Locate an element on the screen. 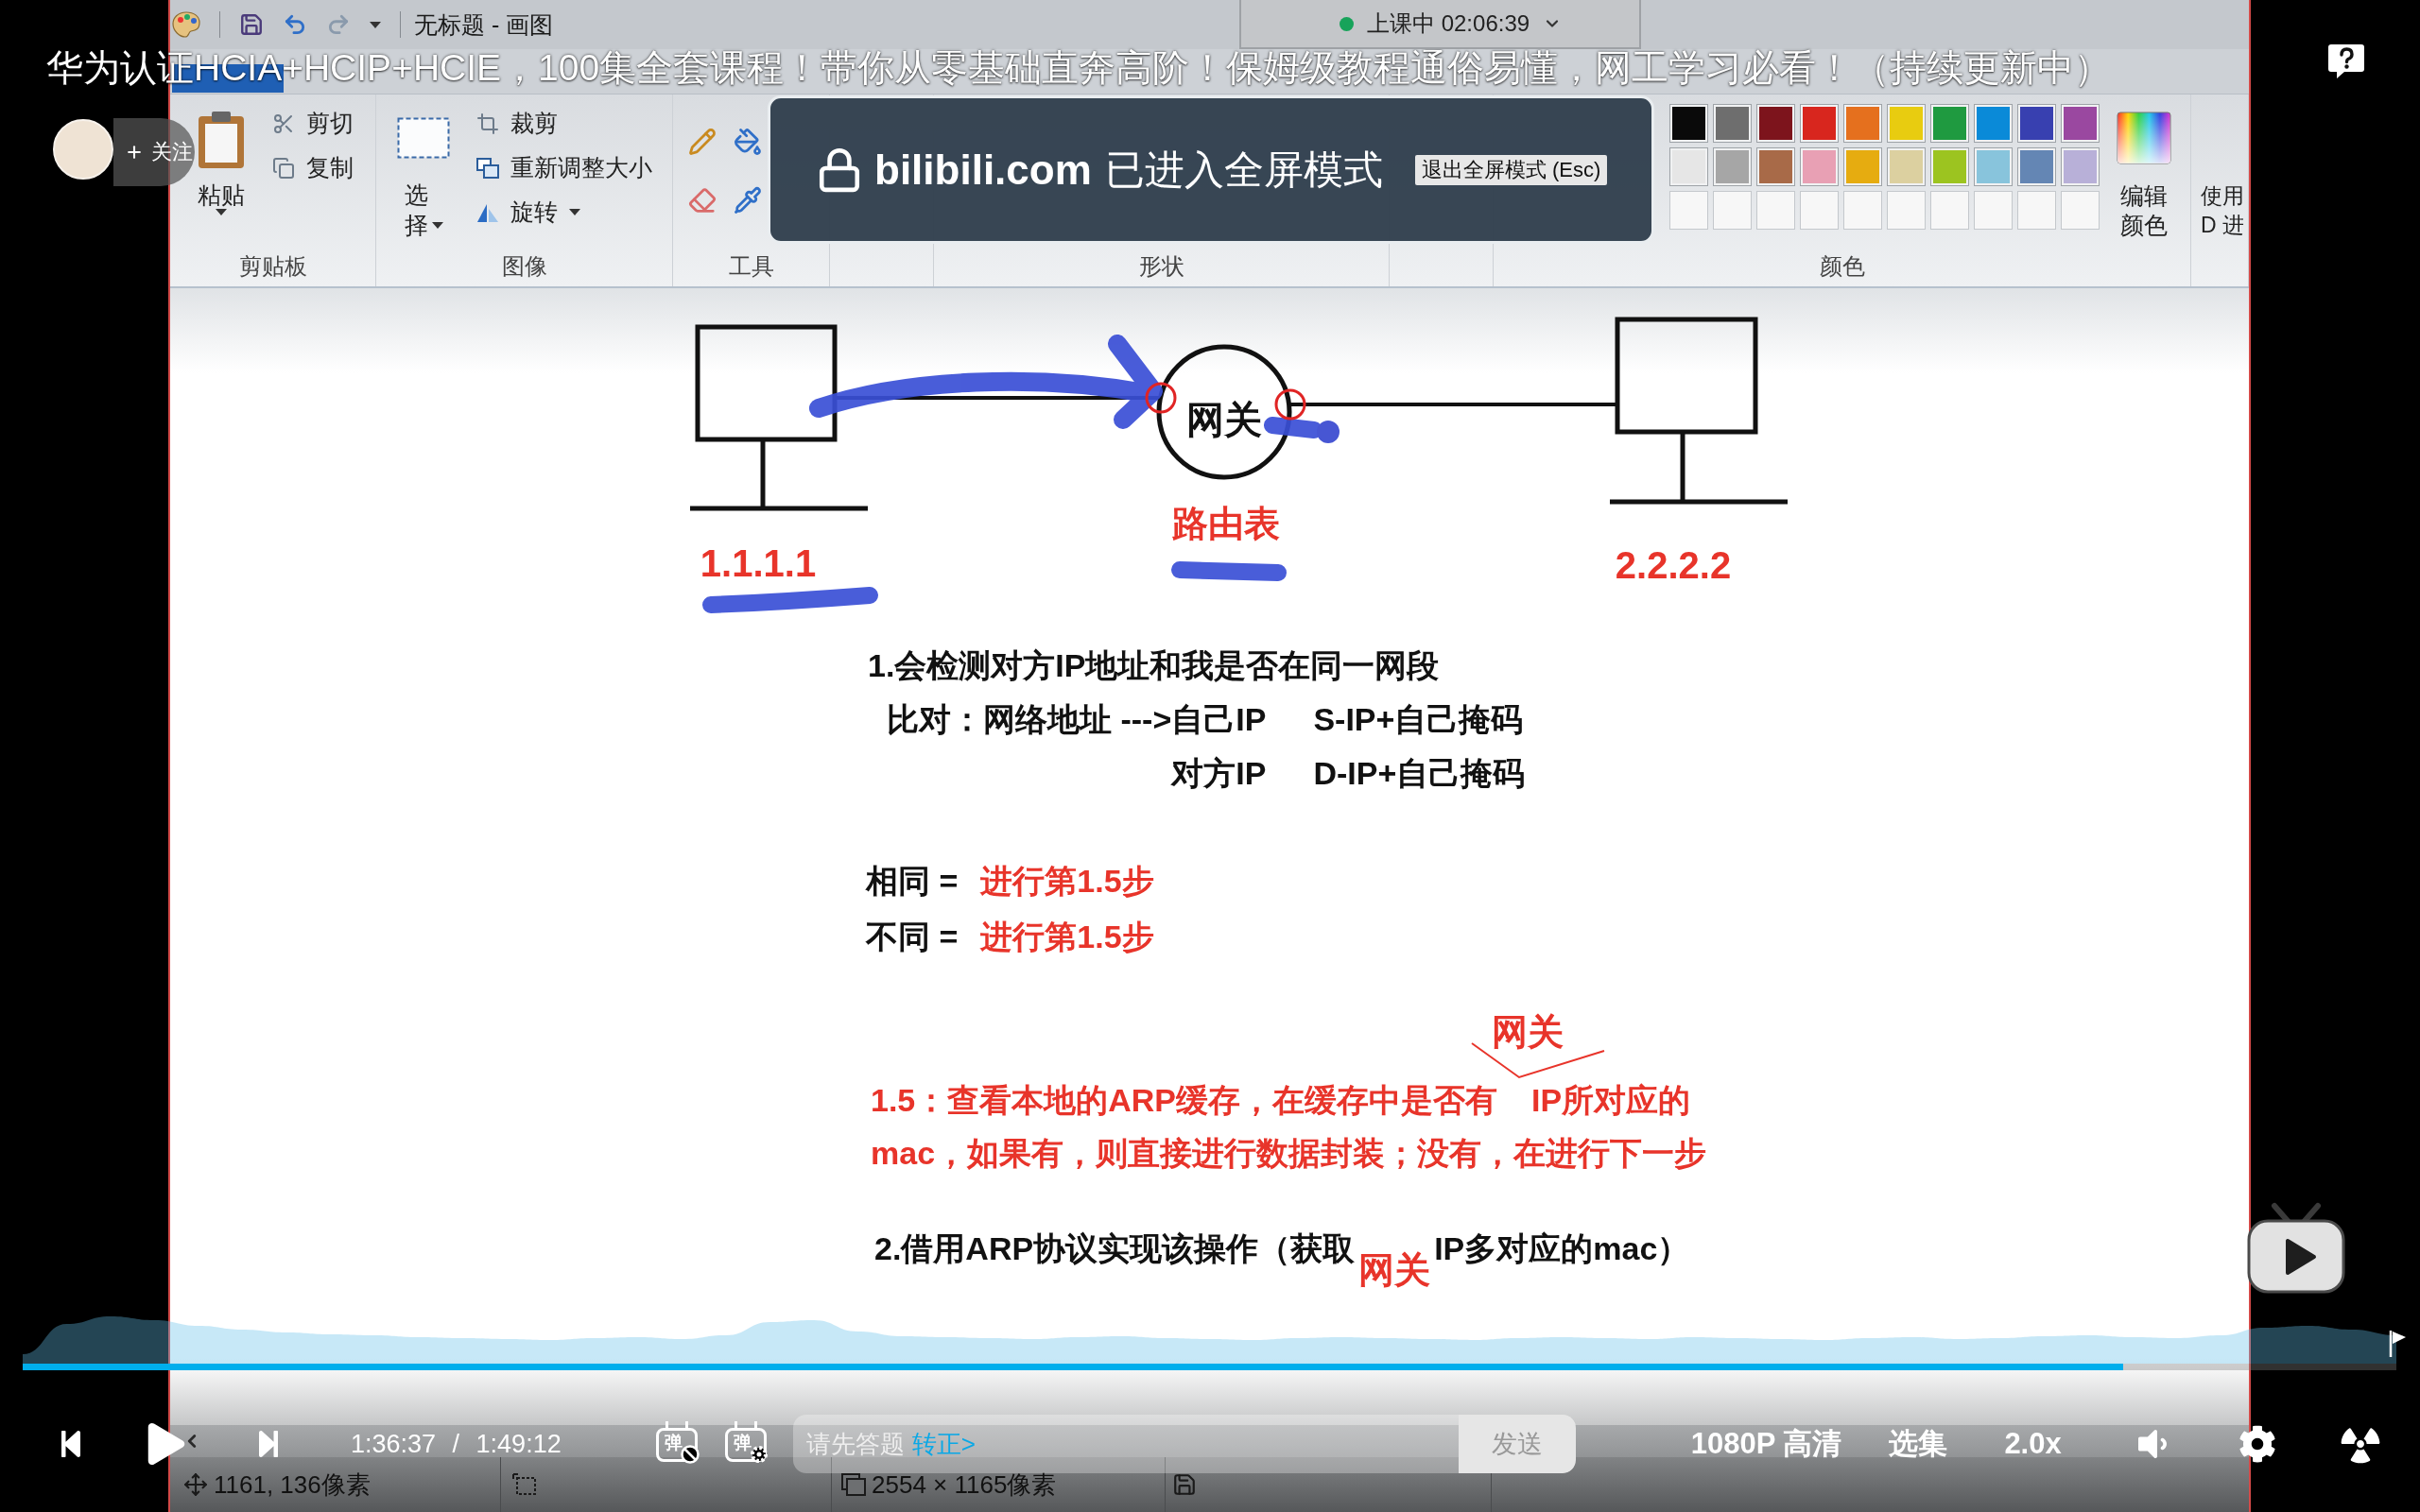  resize-icon is located at coordinates (487, 168).